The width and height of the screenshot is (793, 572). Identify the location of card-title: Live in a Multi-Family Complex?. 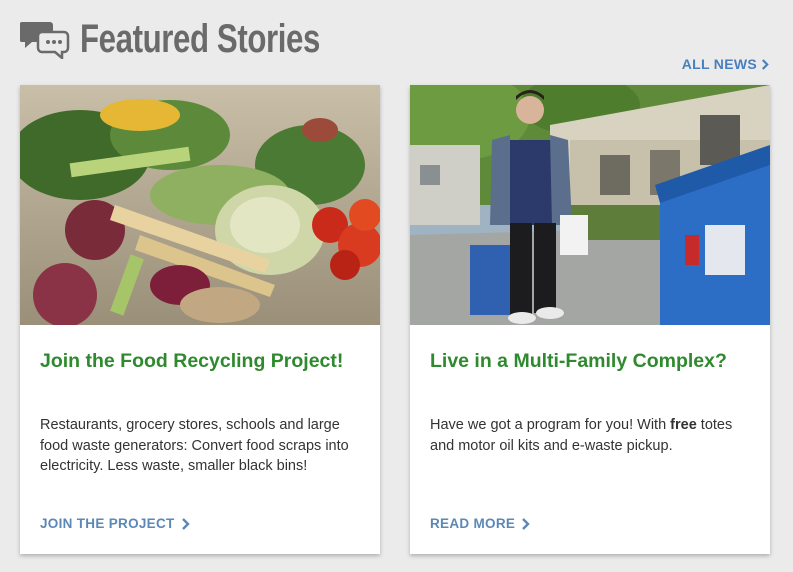
(578, 361).